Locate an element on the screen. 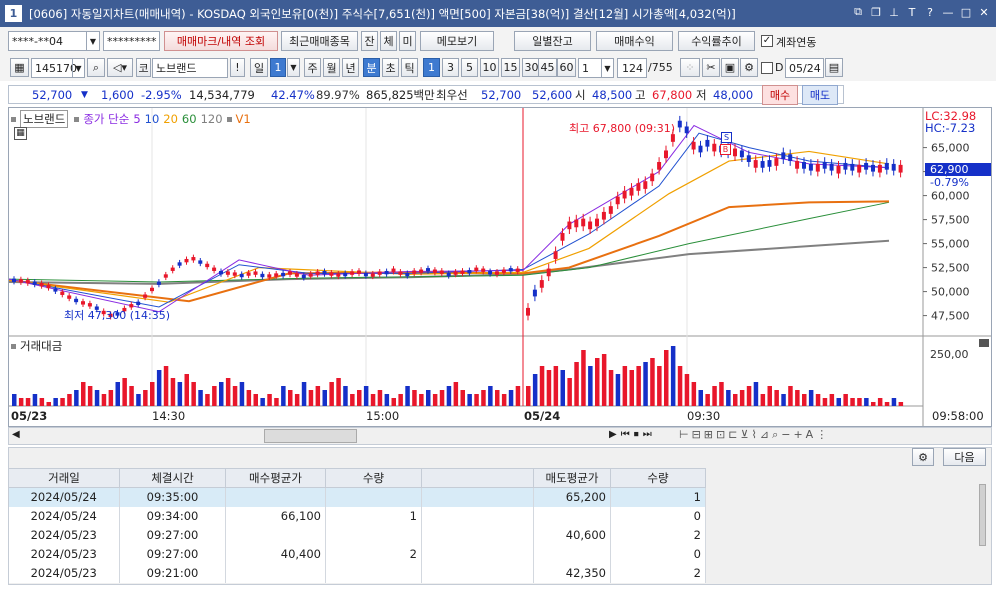  next-button: 다음 is located at coordinates (964, 457).